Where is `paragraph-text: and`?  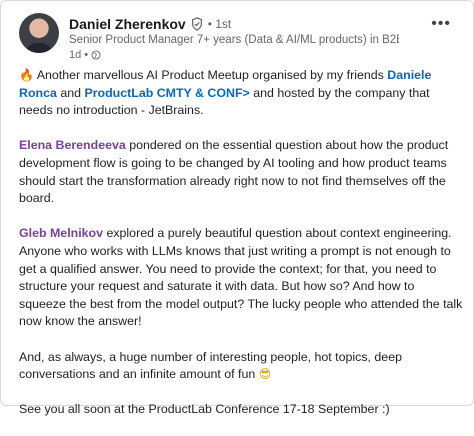
paragraph-text: and is located at coordinates (70, 92).